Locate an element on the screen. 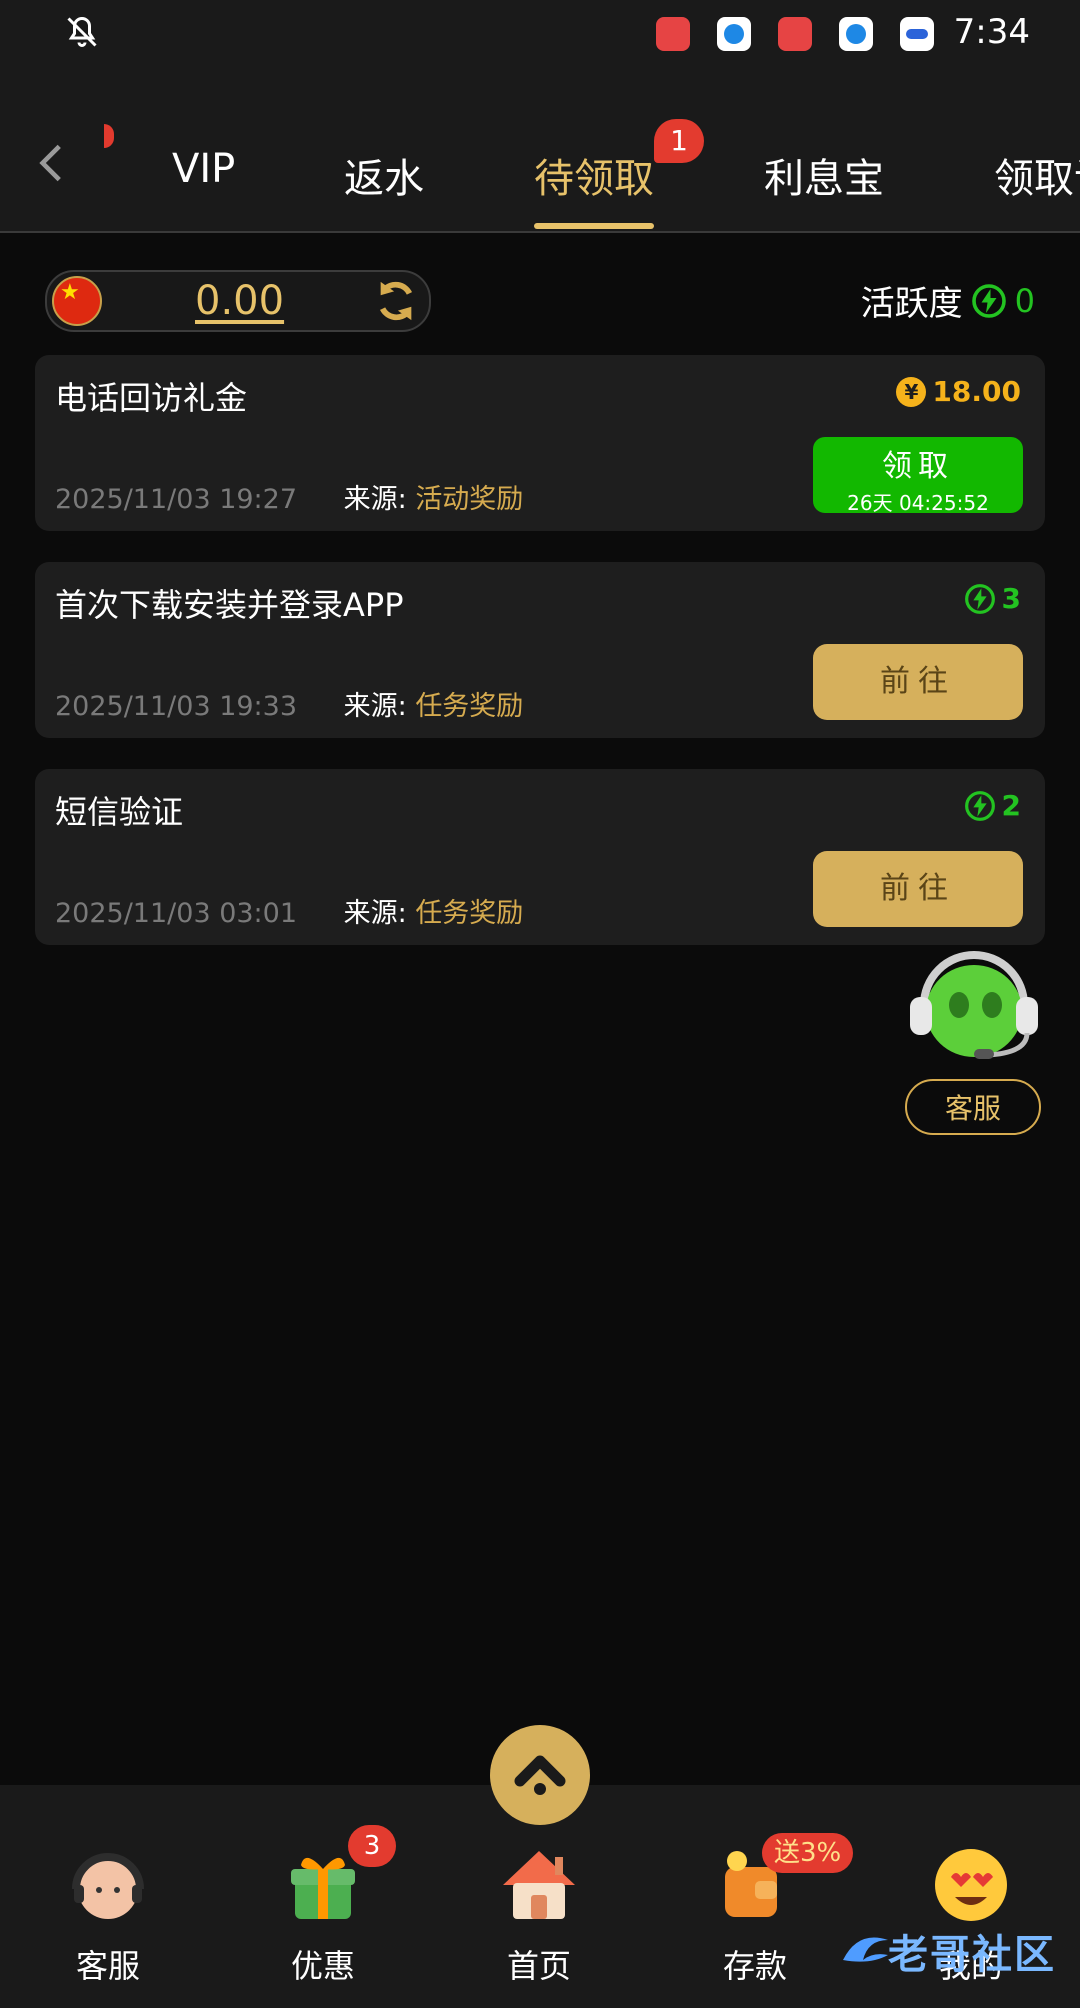  card-reward: ¥ 18.00 is located at coordinates (958, 391).